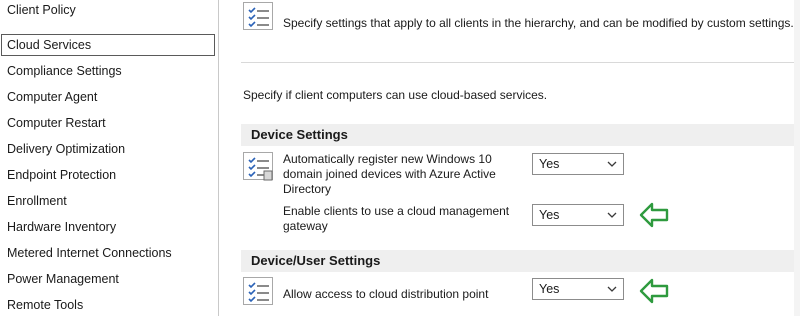 The width and height of the screenshot is (800, 316). I want to click on nav-item-endpoint-protection: Endpoint Protection, so click(108, 175).